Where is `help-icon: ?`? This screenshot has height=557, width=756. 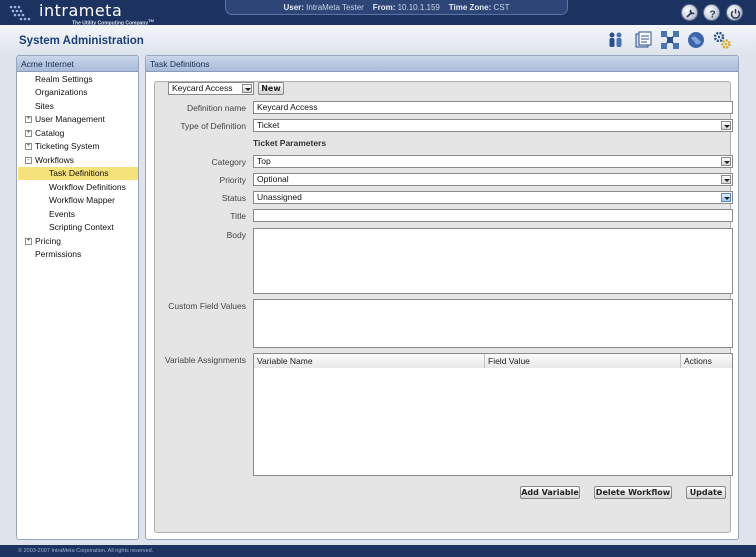
help-icon: ? is located at coordinates (711, 12).